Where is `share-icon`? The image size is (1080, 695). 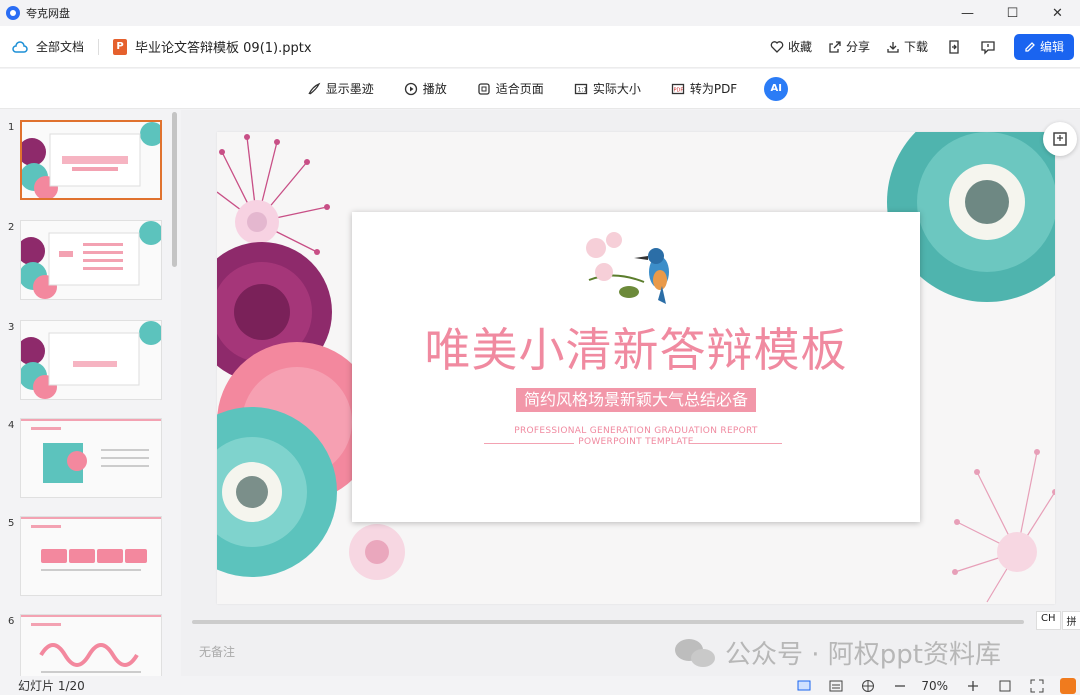
share-icon is located at coordinates (835, 46).